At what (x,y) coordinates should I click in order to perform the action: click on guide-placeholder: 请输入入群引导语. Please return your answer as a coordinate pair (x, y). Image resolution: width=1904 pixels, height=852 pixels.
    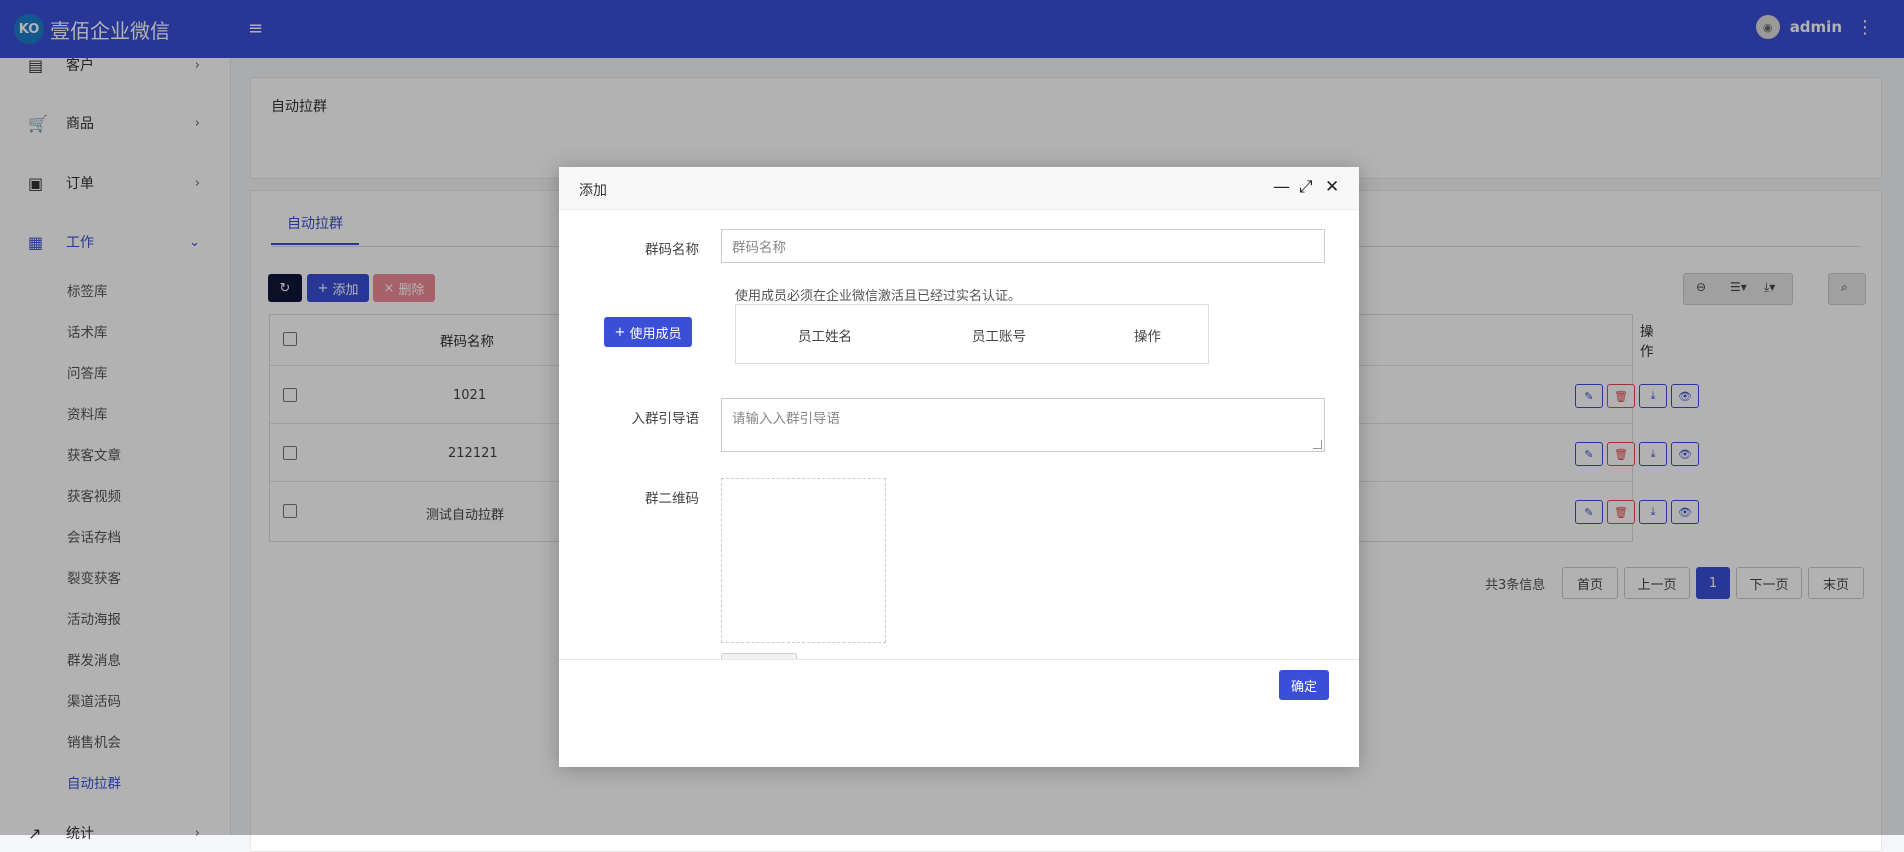
    Looking at the image, I should click on (786, 419).